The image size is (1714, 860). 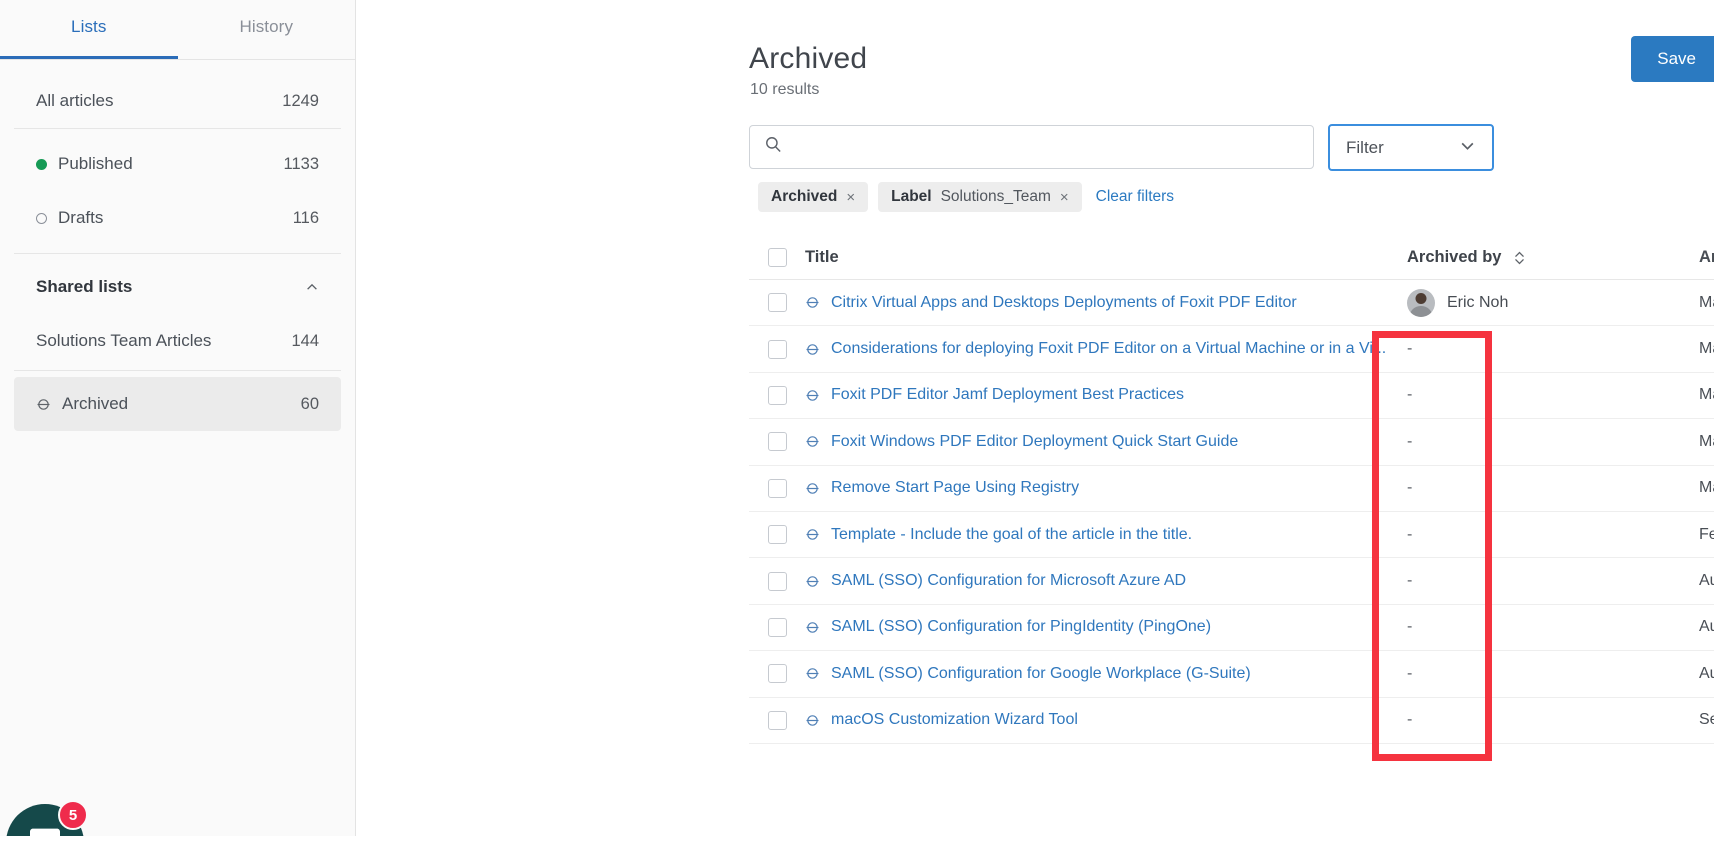 I want to click on search-box, so click(x=1031, y=147).